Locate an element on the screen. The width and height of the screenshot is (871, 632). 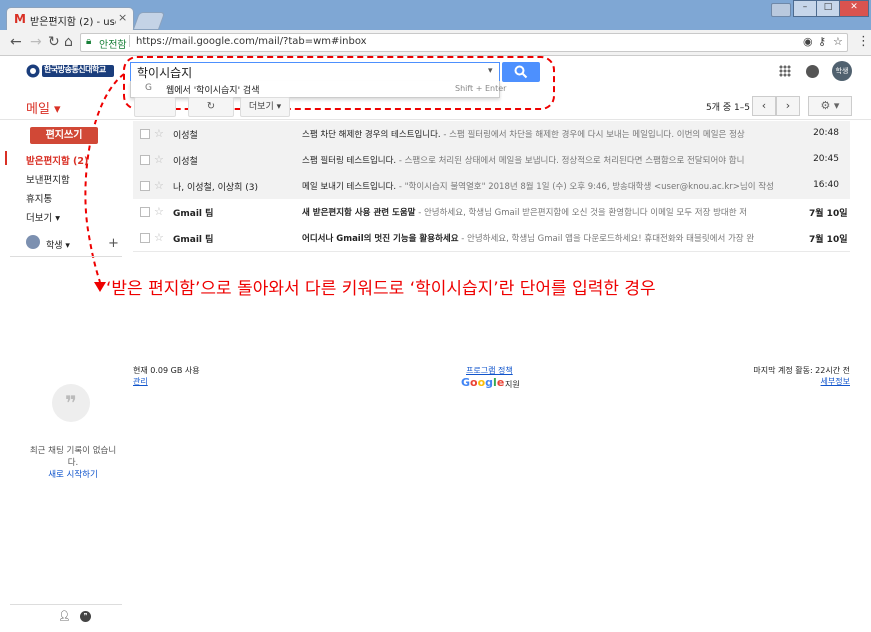
program-policy-link: 프로그램 정책 is located at coordinates (489, 370).